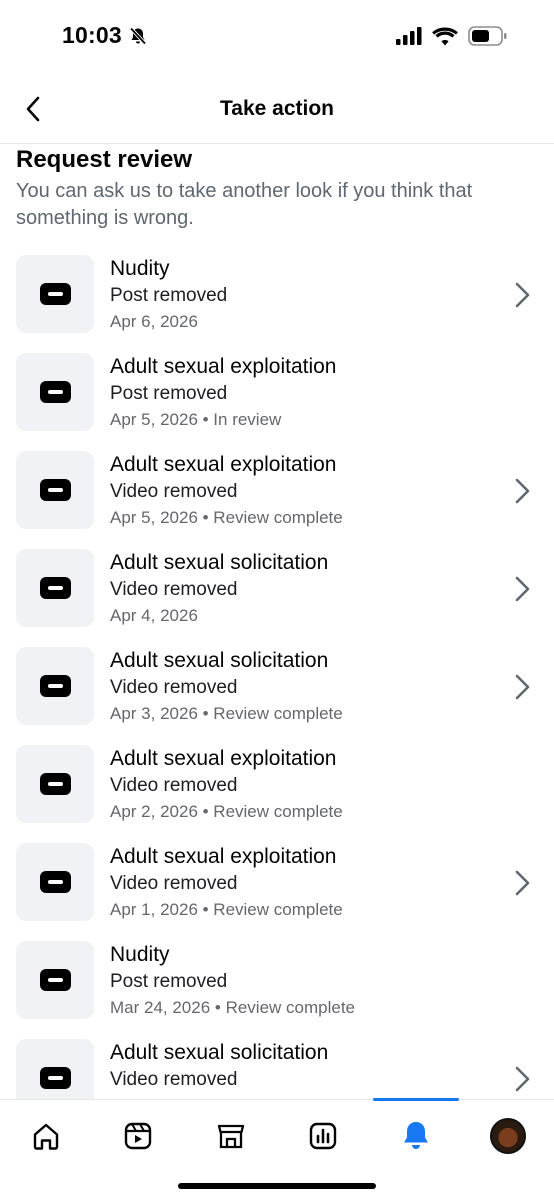 The width and height of the screenshot is (554, 1200). What do you see at coordinates (196, 419) in the screenshot?
I see `item-meta: Apr 5, 2026 • In review` at bounding box center [196, 419].